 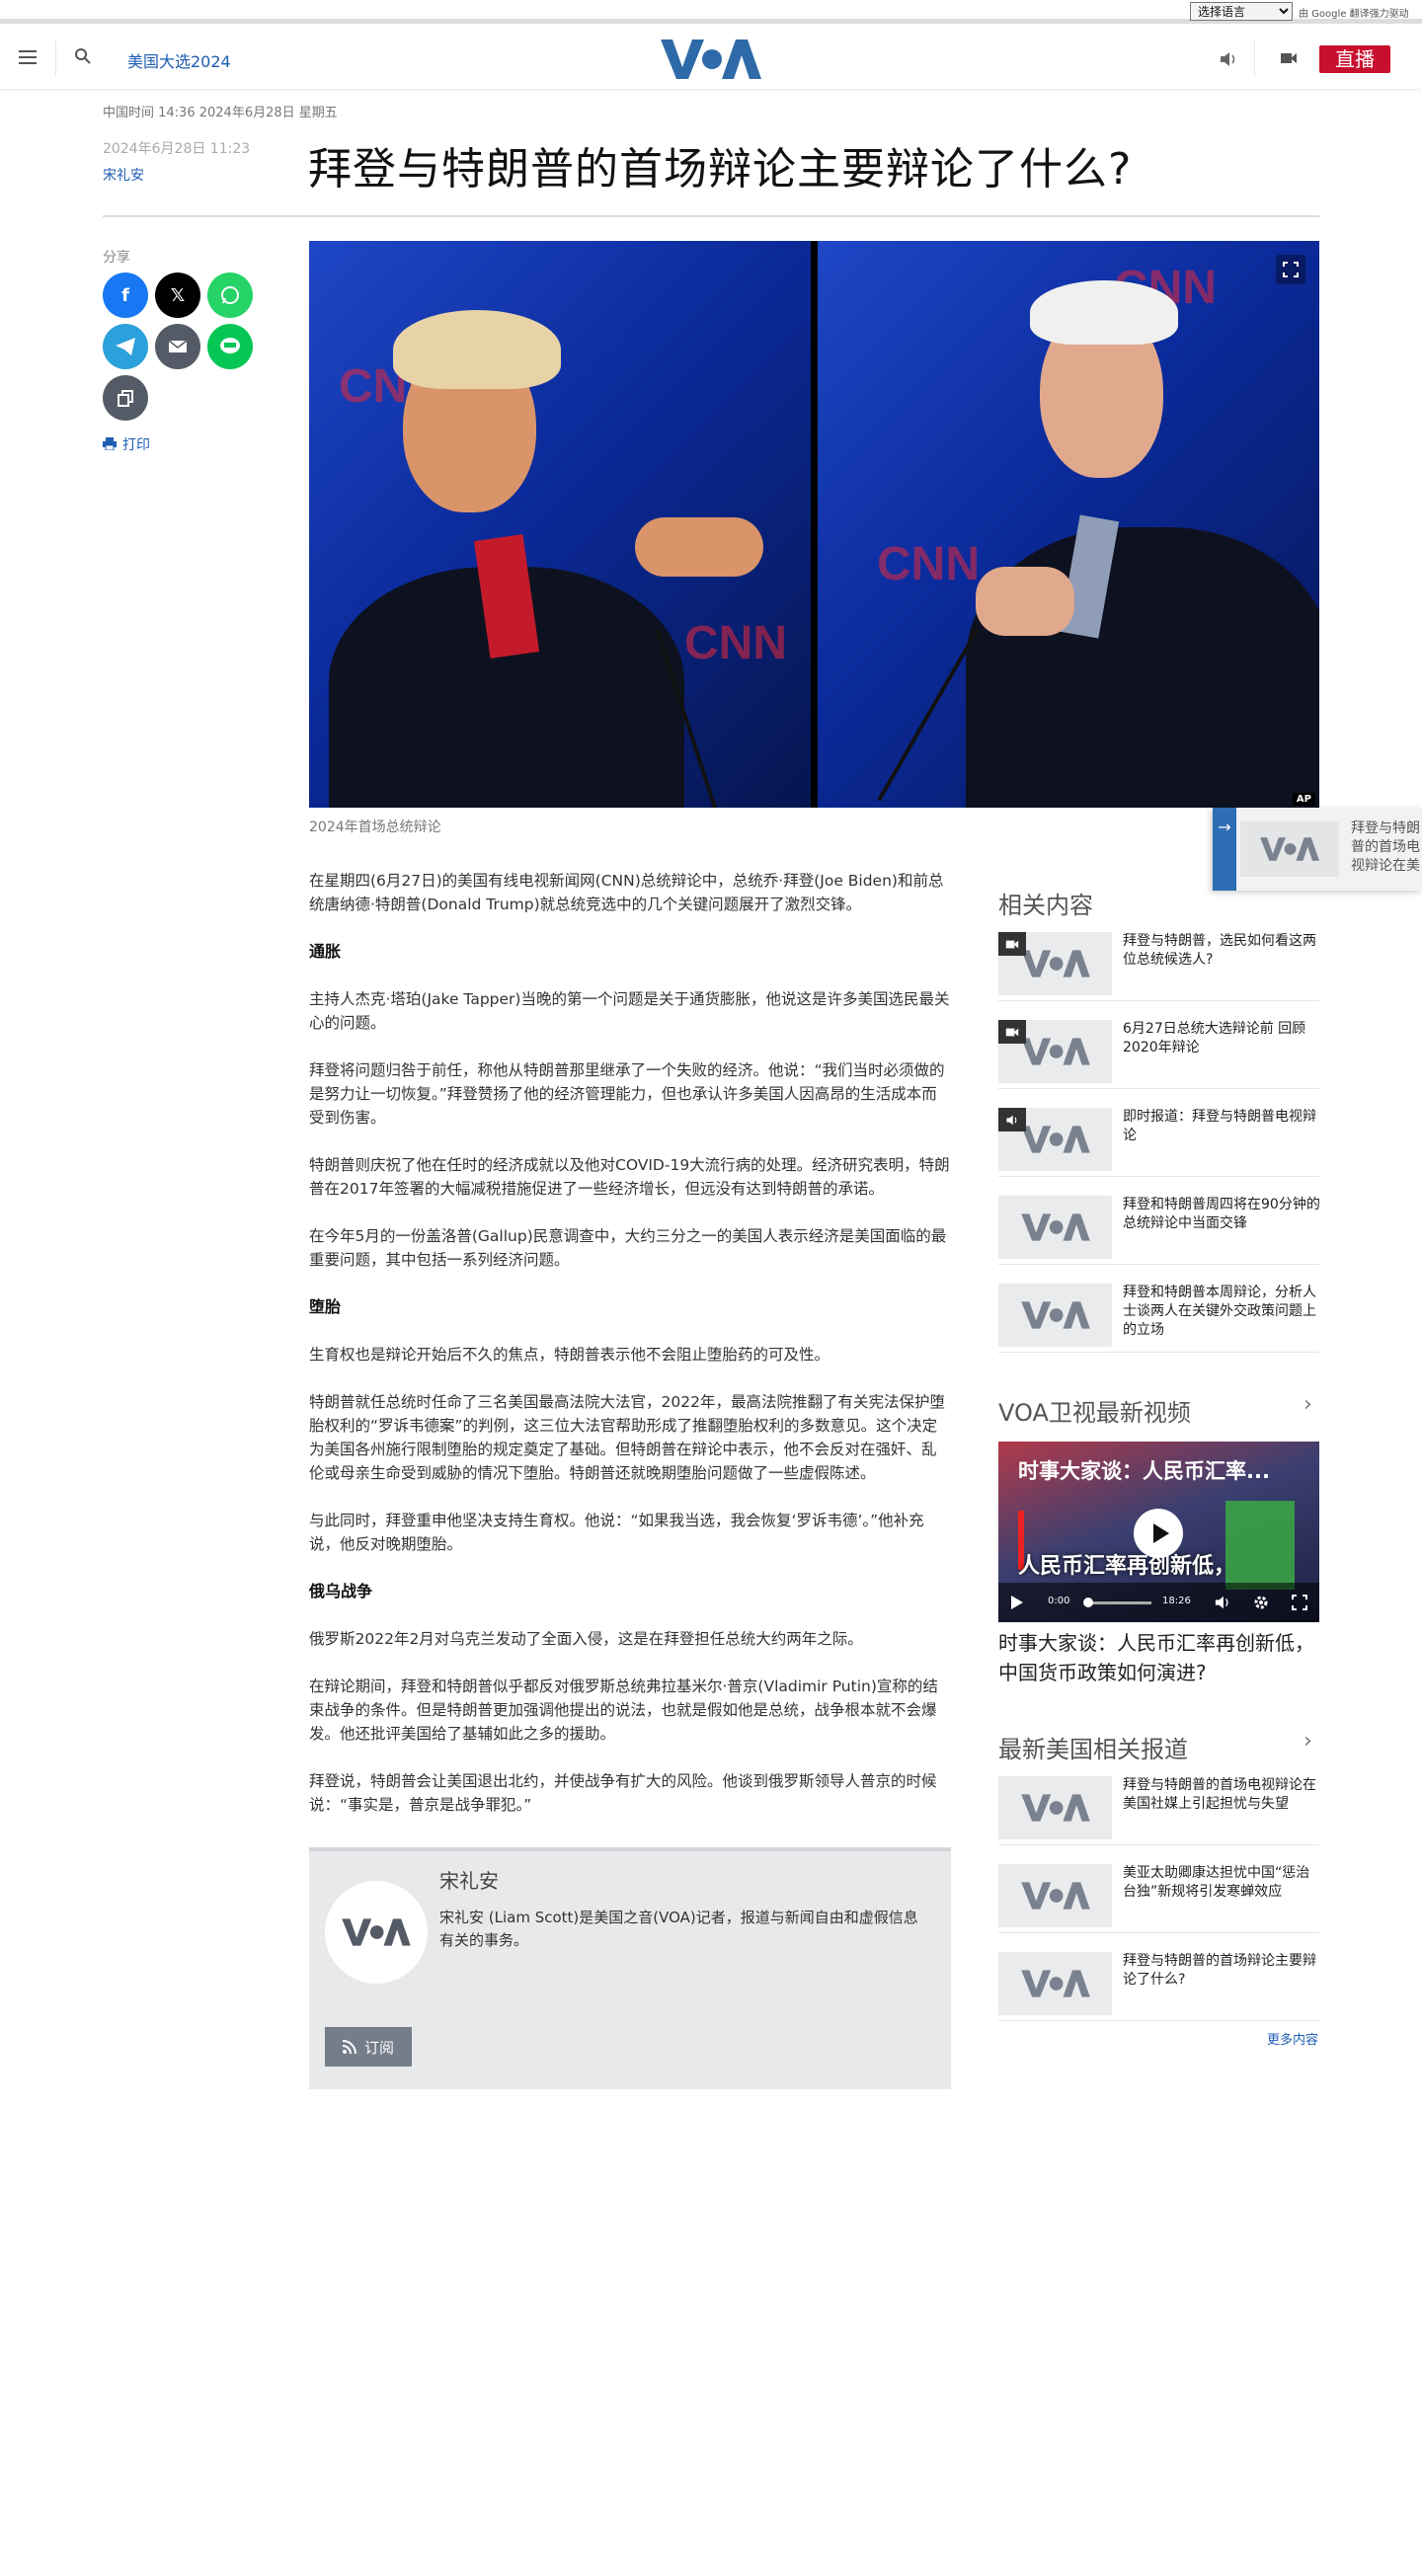 What do you see at coordinates (1214, 1038) in the screenshot?
I see `list-item-title: 6月27日总统大选辩论前 回顾2020年辩论` at bounding box center [1214, 1038].